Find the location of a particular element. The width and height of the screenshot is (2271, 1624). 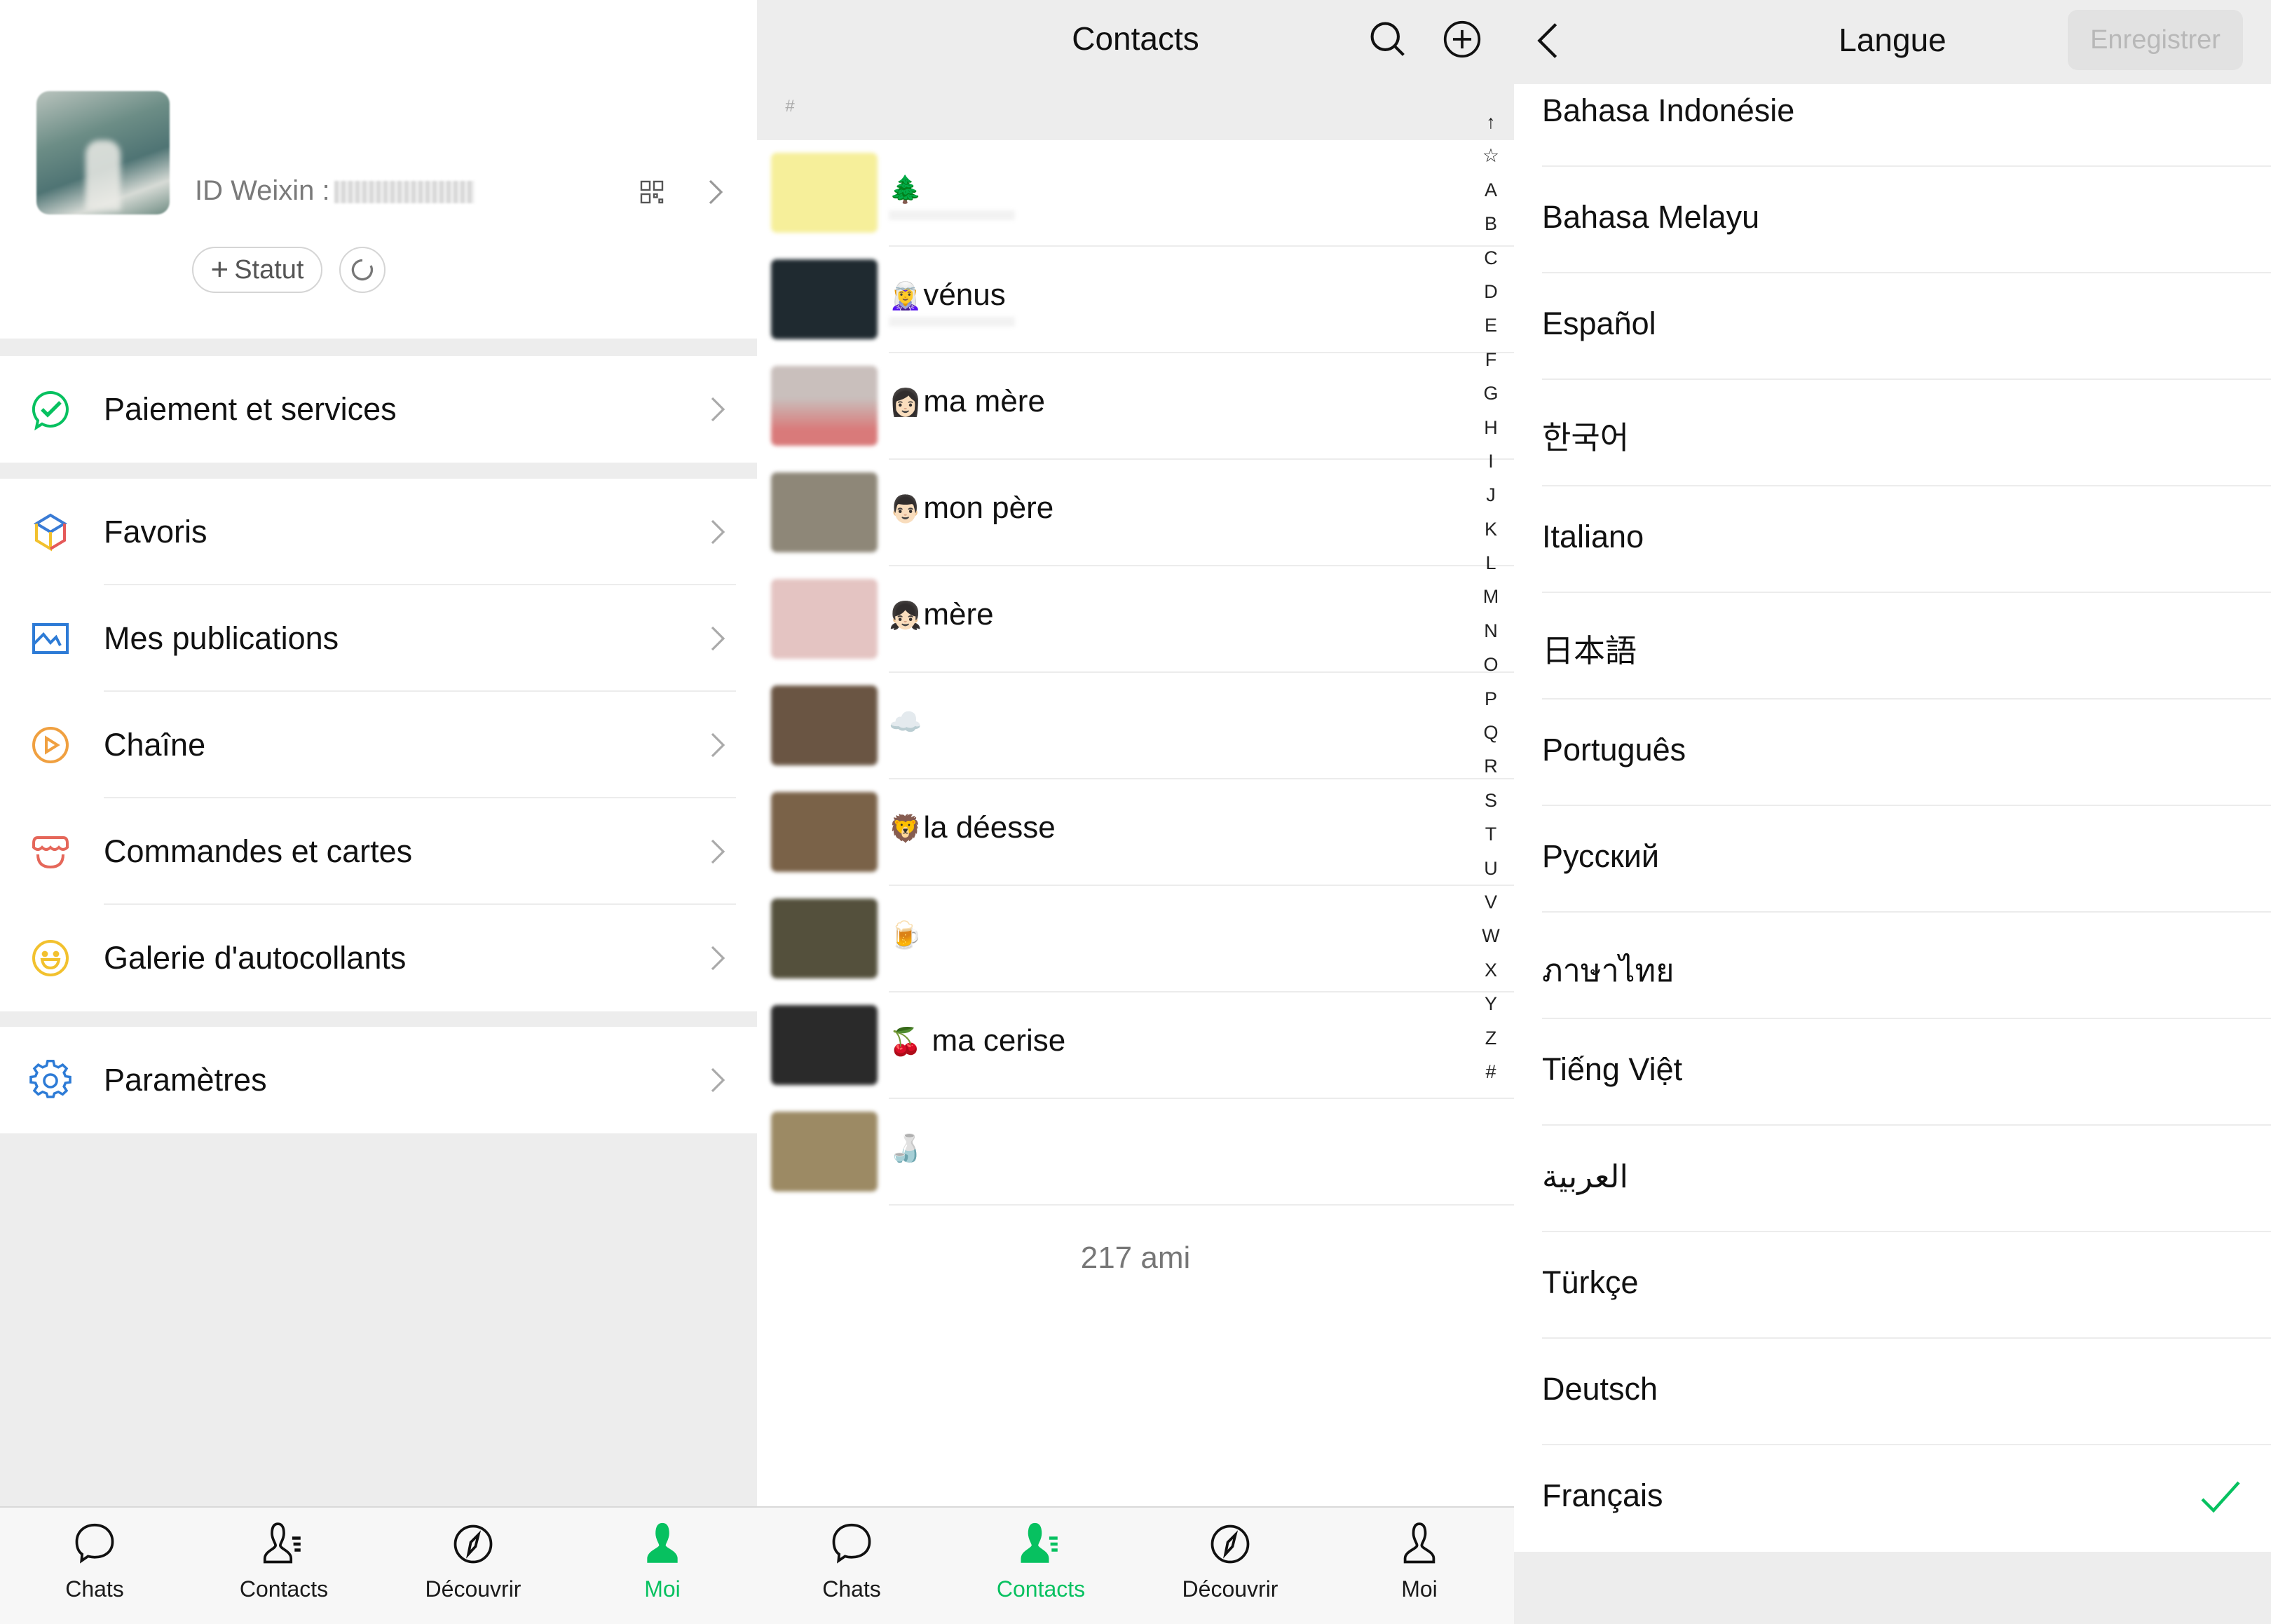

redacted-text is located at coordinates (952, 322).